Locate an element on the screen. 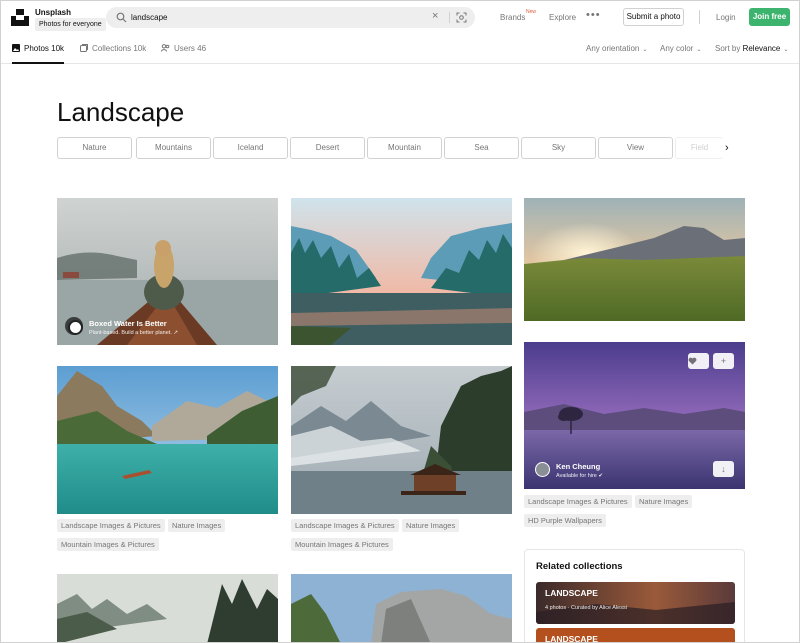 This screenshot has width=800, height=643. orientation-filter: Any orientation ⌄ is located at coordinates (616, 48).